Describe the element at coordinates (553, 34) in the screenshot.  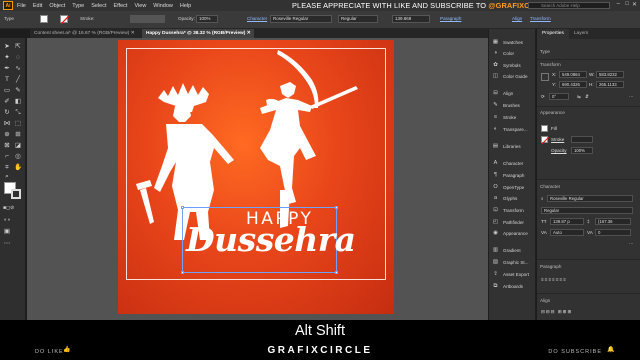
I see `tab-properties: Properties` at that location.